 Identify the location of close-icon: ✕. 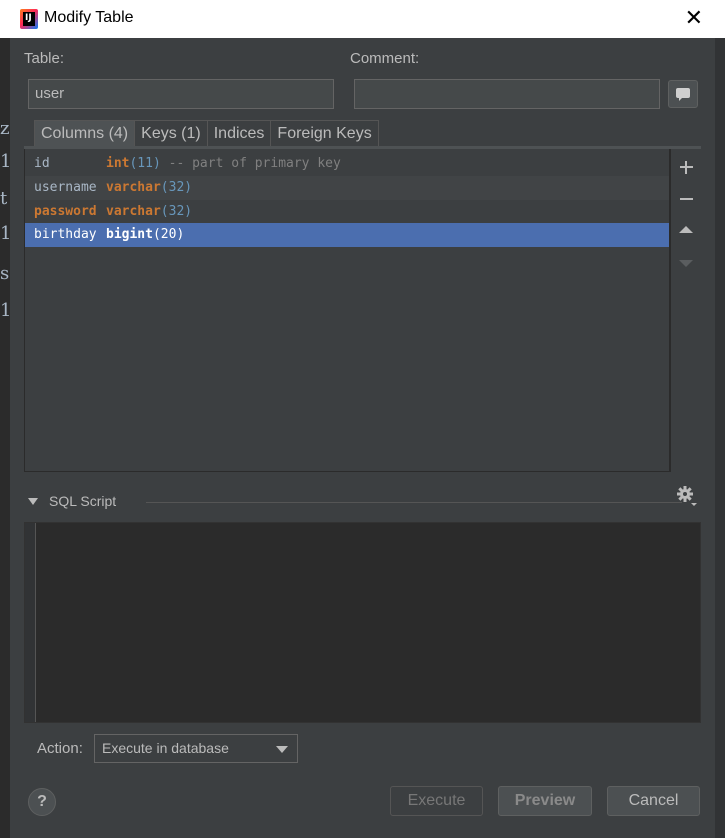
(694, 18).